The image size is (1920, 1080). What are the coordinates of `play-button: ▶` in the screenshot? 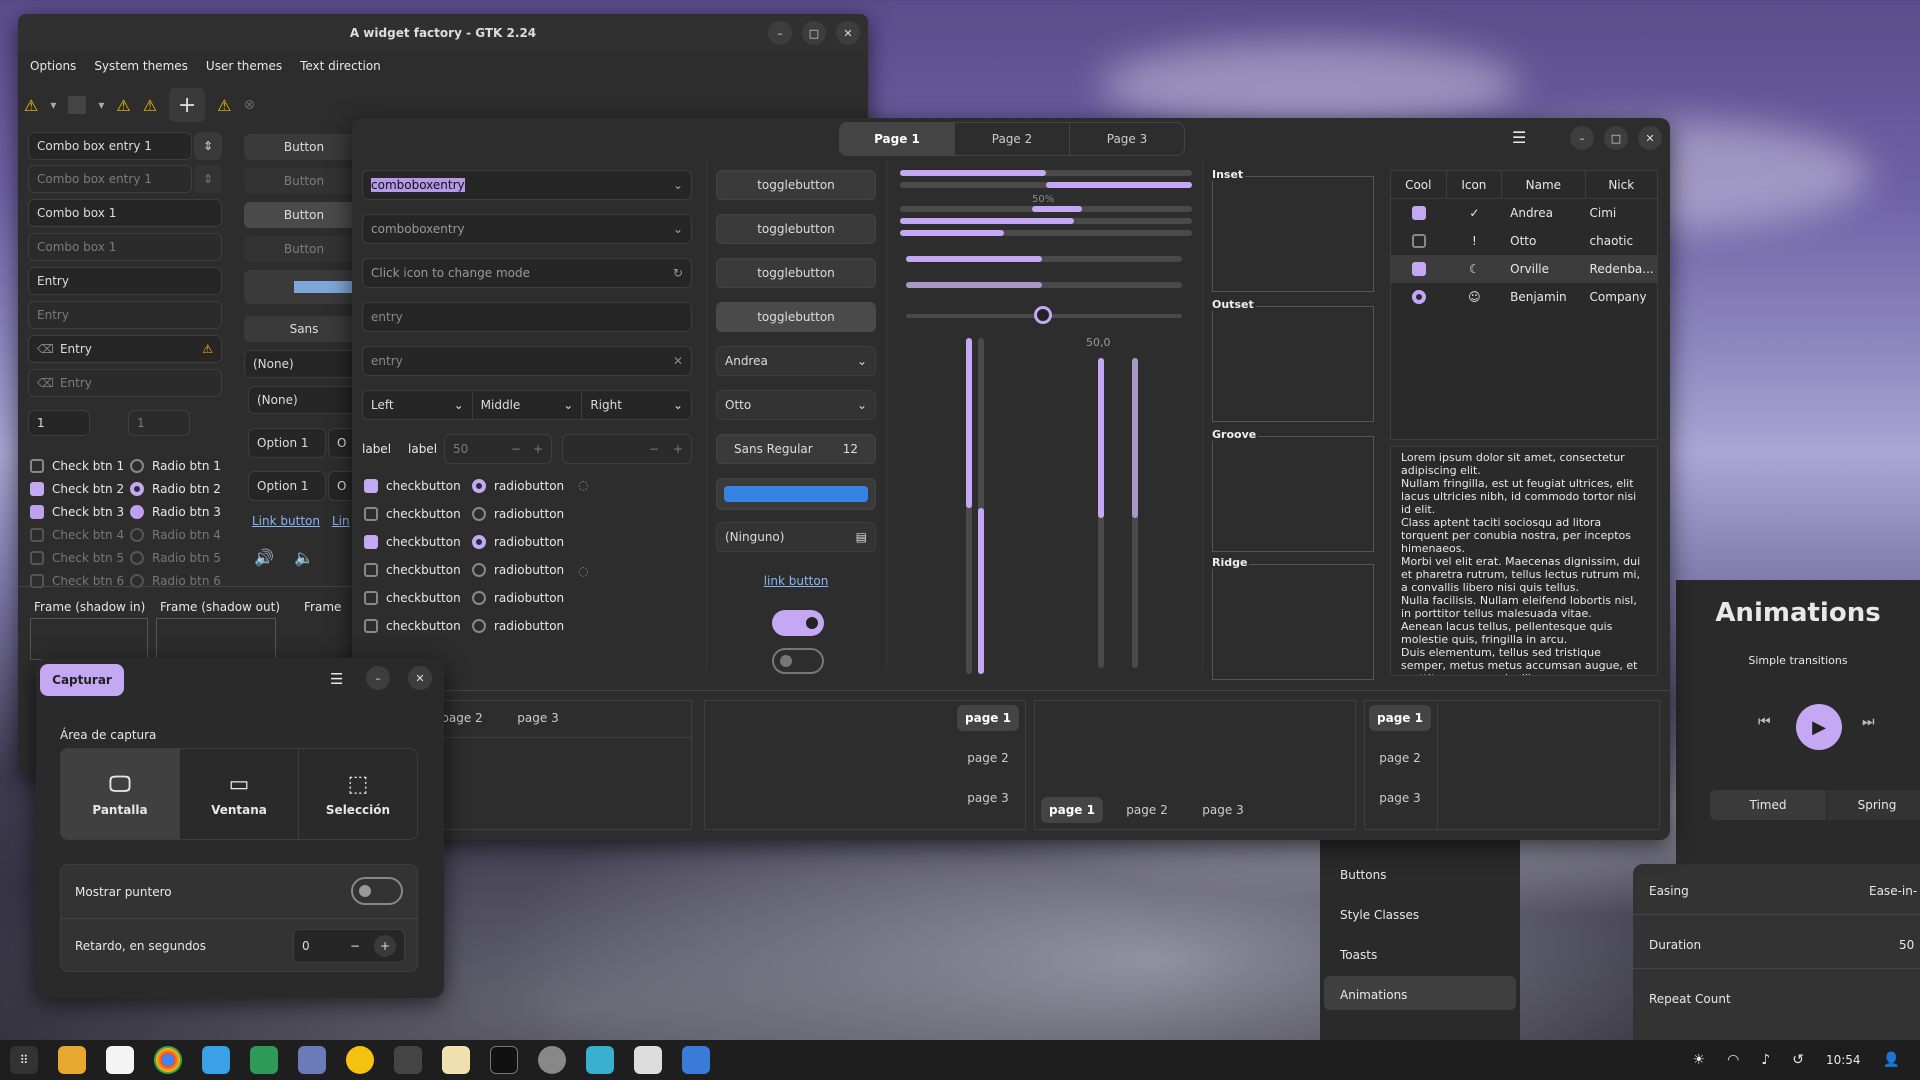 It's located at (1819, 727).